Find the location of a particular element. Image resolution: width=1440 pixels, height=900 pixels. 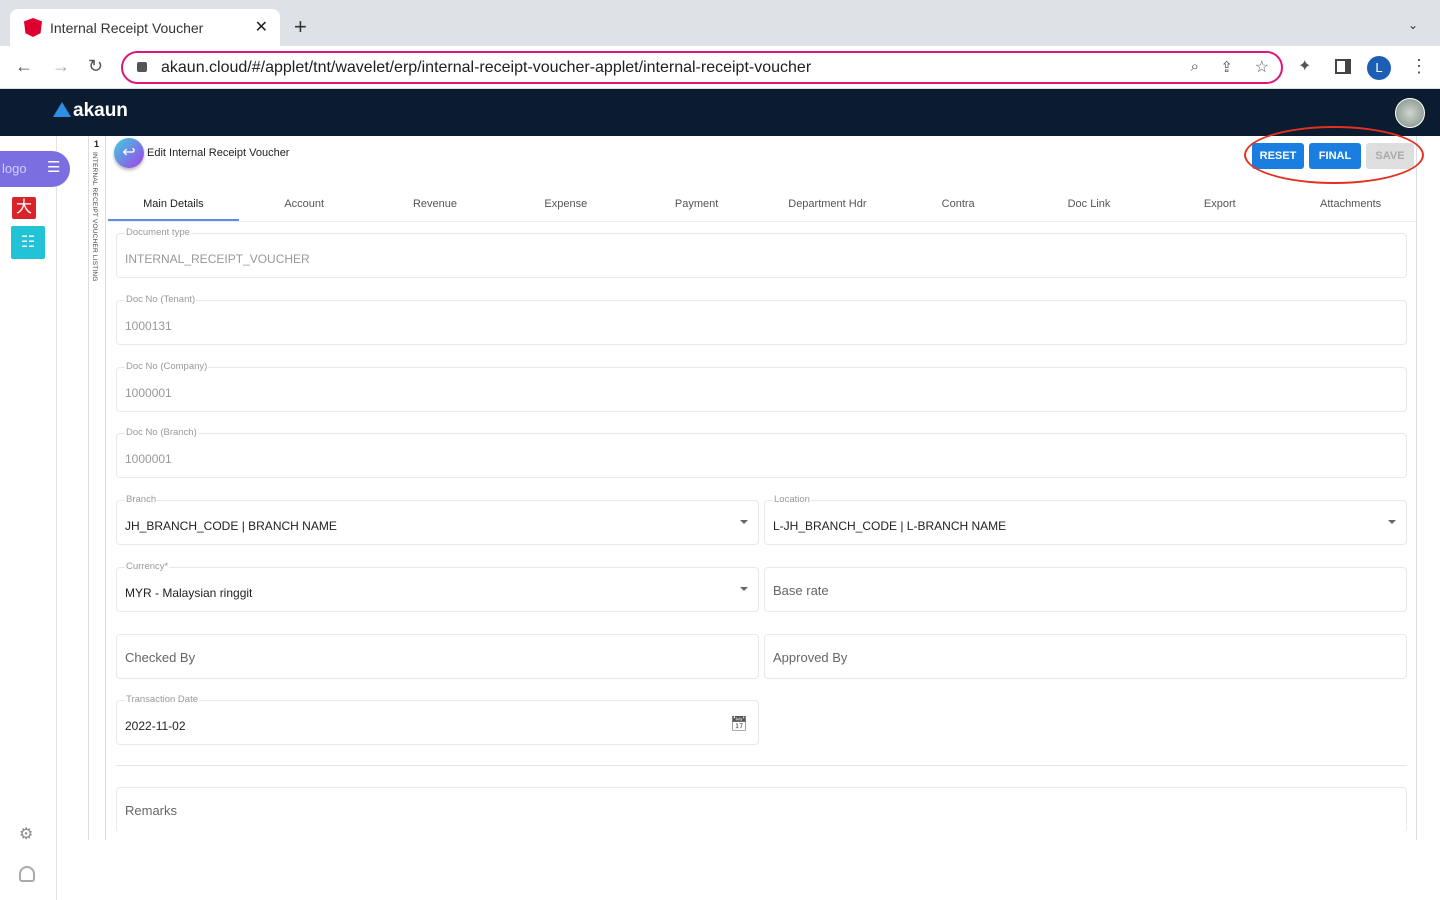

calendar-icon: 📅︎ is located at coordinates (739, 723).